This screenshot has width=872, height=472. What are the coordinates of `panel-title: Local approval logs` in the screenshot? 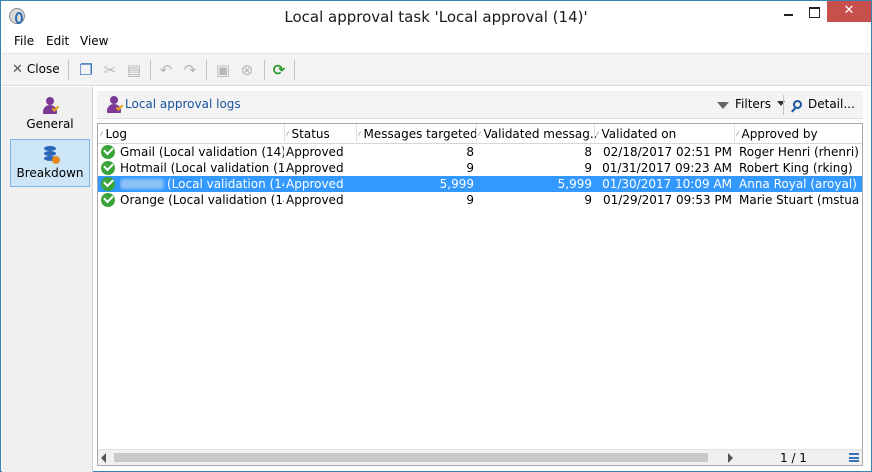 It's located at (183, 104).